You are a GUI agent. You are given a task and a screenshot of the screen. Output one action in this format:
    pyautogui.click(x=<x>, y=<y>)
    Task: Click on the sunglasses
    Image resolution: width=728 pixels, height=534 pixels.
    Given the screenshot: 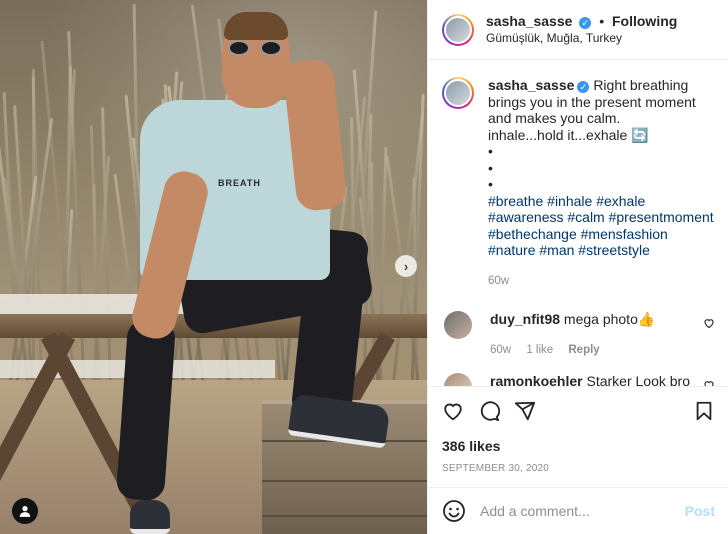 What is the action you would take?
    pyautogui.click(x=257, y=48)
    